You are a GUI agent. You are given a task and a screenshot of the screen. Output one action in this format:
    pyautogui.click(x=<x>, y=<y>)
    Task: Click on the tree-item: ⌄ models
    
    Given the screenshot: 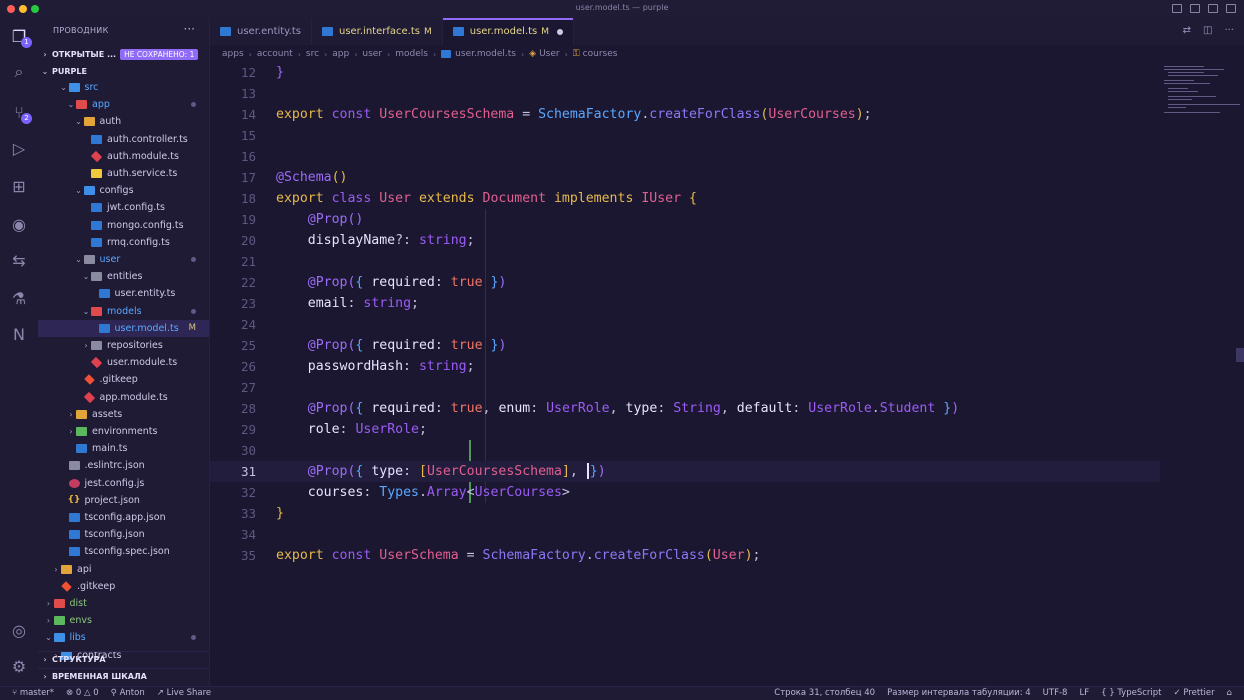 What is the action you would take?
    pyautogui.click(x=123, y=311)
    